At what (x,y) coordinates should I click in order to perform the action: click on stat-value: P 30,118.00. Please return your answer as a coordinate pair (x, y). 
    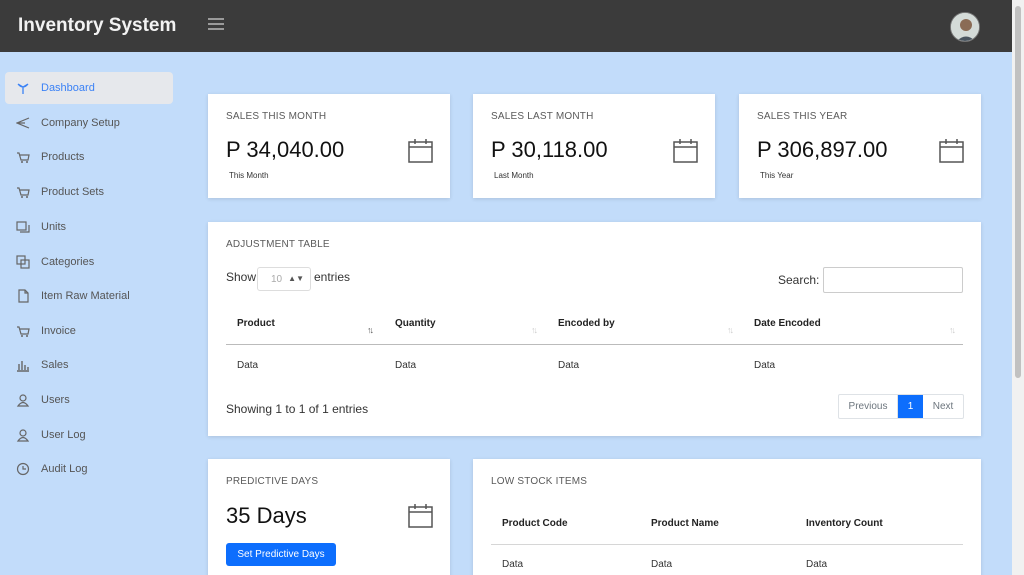
    Looking at the image, I should click on (549, 149).